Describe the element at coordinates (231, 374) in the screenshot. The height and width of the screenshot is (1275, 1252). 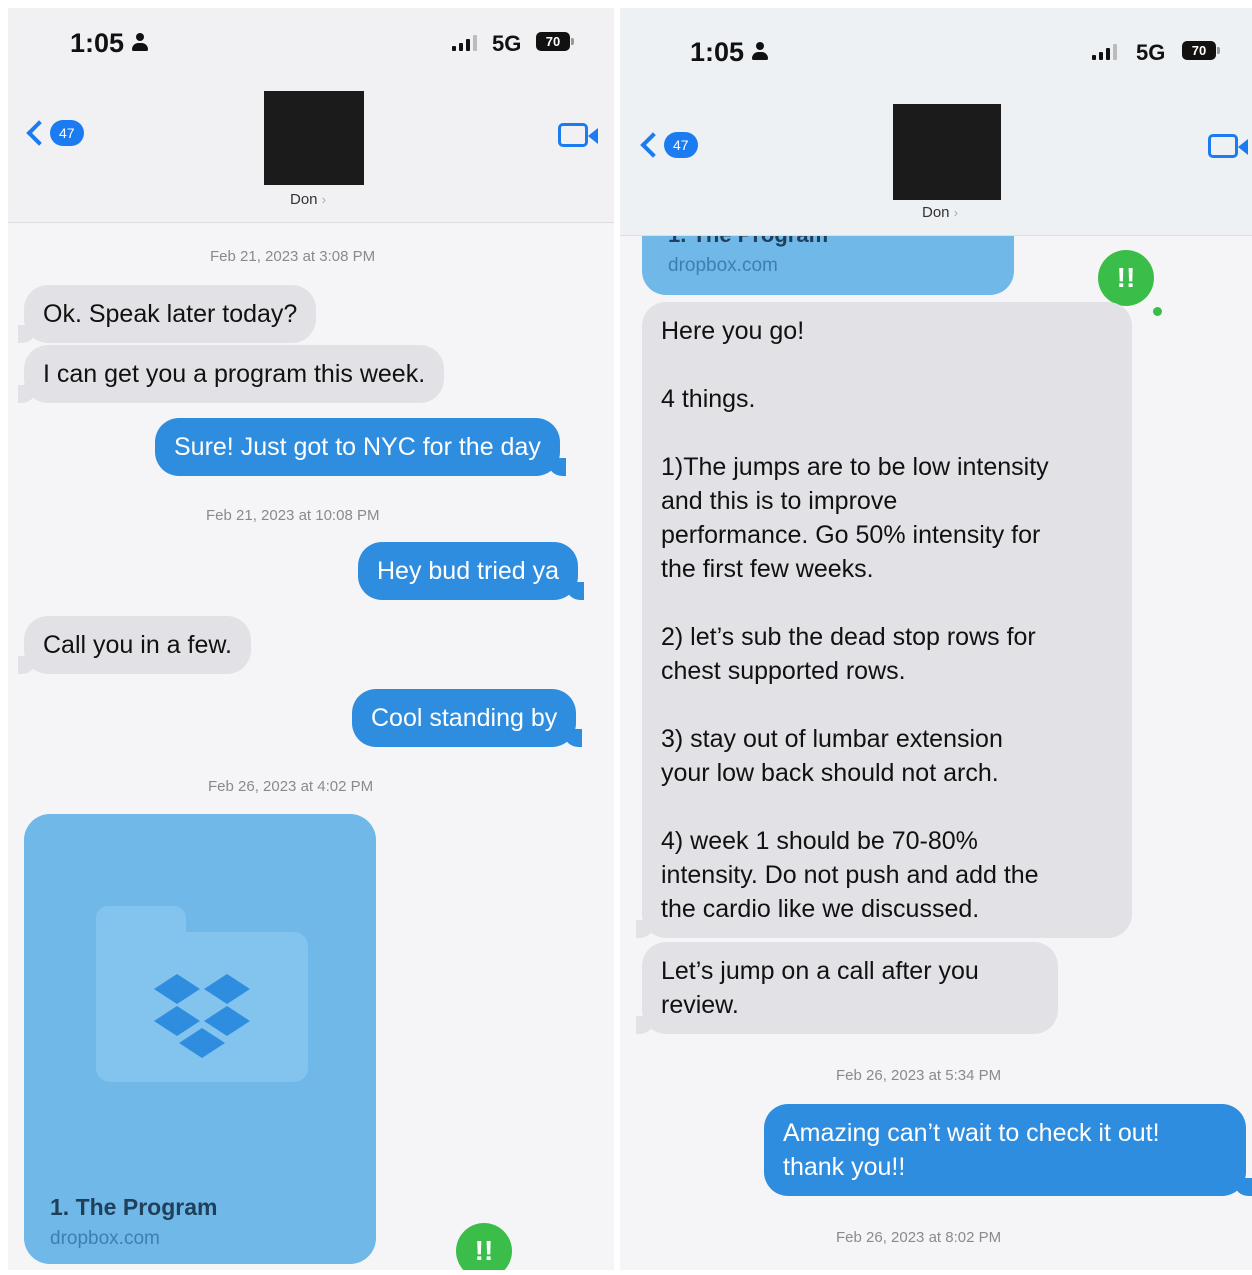
I see `message-incoming: I can get you a program this week.` at that location.